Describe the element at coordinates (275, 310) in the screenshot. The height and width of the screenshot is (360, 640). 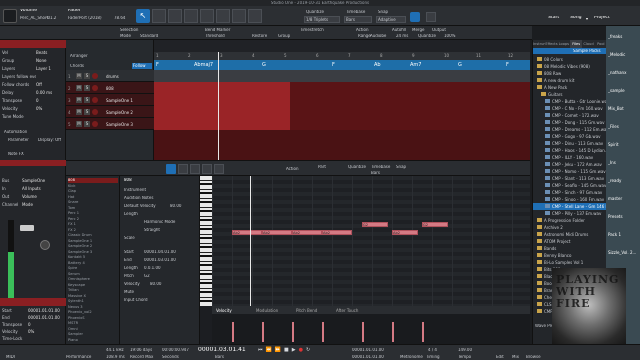
I see `automation-lane-tab: Modulation` at that location.